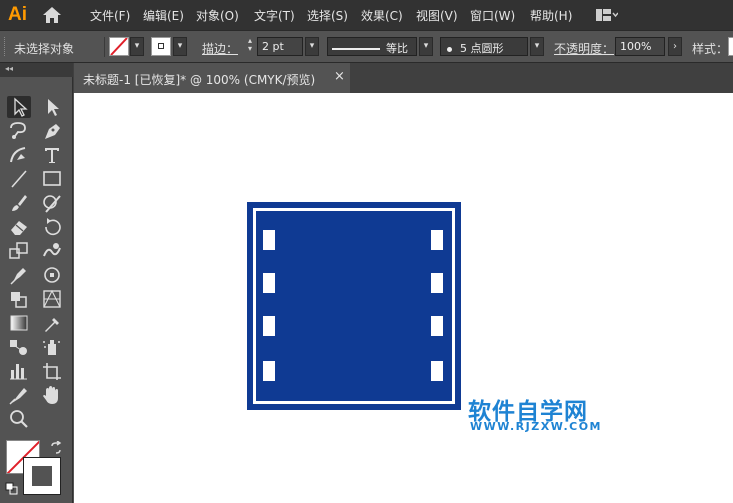 The height and width of the screenshot is (503, 733). What do you see at coordinates (19, 203) in the screenshot?
I see `paintbrush-tool-icon` at bounding box center [19, 203].